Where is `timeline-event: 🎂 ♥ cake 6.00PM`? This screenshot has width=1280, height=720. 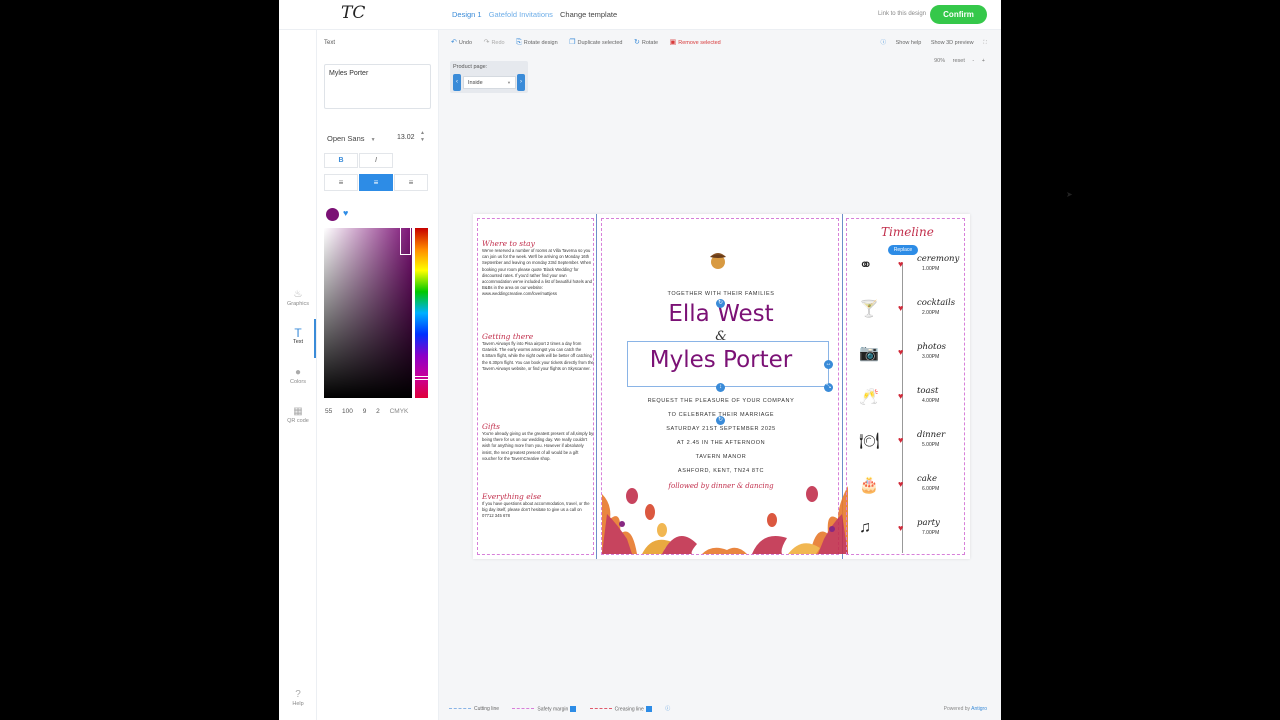
timeline-event: 🎂 ♥ cake 6.00PM is located at coordinates (906, 494).